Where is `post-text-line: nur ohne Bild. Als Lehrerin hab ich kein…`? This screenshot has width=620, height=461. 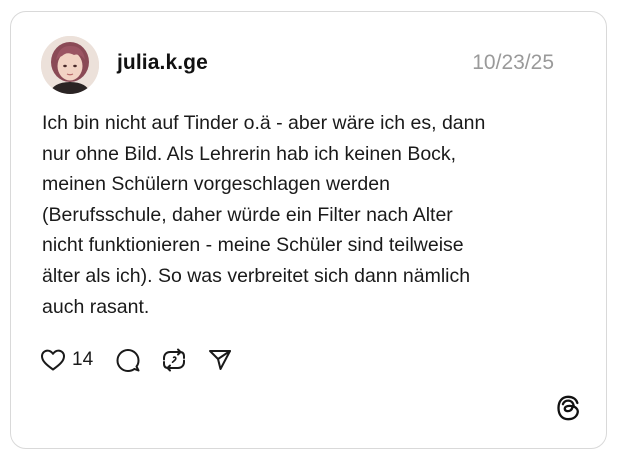
post-text-line: nur ohne Bild. Als Lehrerin hab ich kein… is located at coordinates (249, 153).